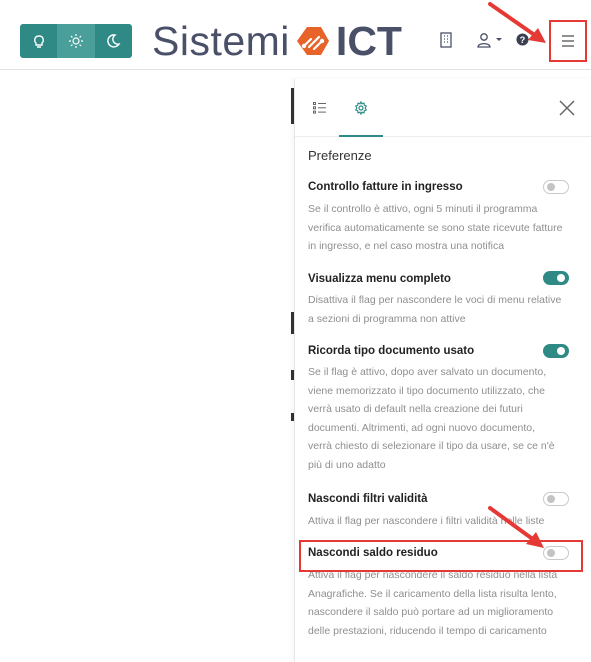 The image size is (591, 662). I want to click on toggle-ricorda-tipo, so click(556, 351).